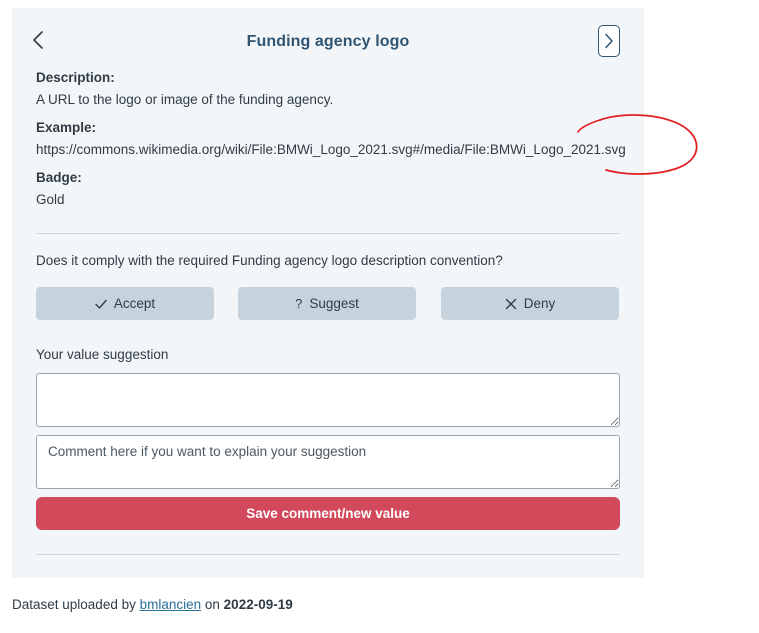 The height and width of the screenshot is (633, 759). I want to click on suggest-label: Suggest, so click(334, 303).